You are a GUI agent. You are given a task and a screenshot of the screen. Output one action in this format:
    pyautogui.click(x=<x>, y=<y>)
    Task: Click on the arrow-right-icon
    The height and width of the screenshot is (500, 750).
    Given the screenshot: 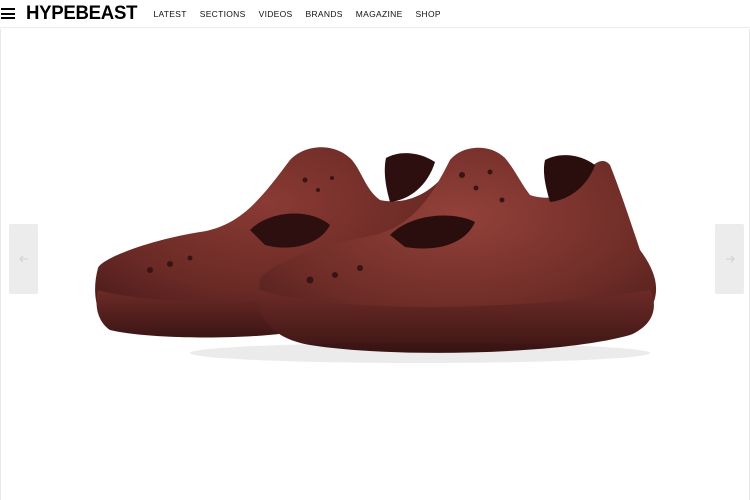 What is the action you would take?
    pyautogui.click(x=730, y=259)
    